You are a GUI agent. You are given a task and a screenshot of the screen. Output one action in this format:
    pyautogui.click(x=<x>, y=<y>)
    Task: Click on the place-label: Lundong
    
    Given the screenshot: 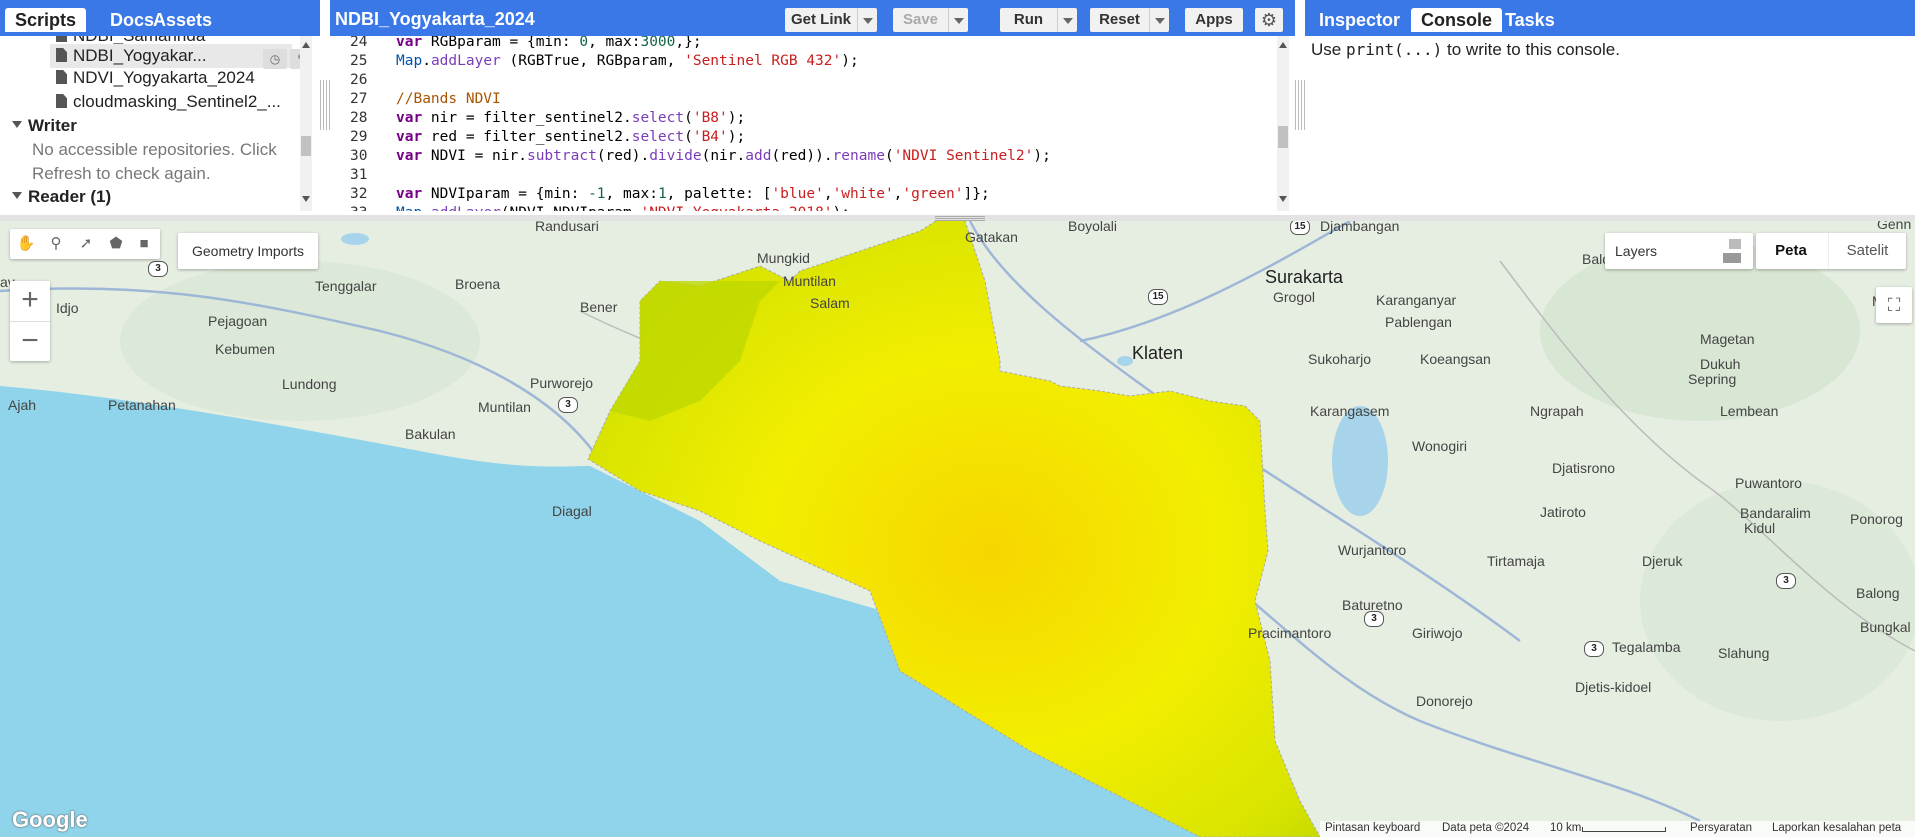 What is the action you would take?
    pyautogui.click(x=309, y=384)
    